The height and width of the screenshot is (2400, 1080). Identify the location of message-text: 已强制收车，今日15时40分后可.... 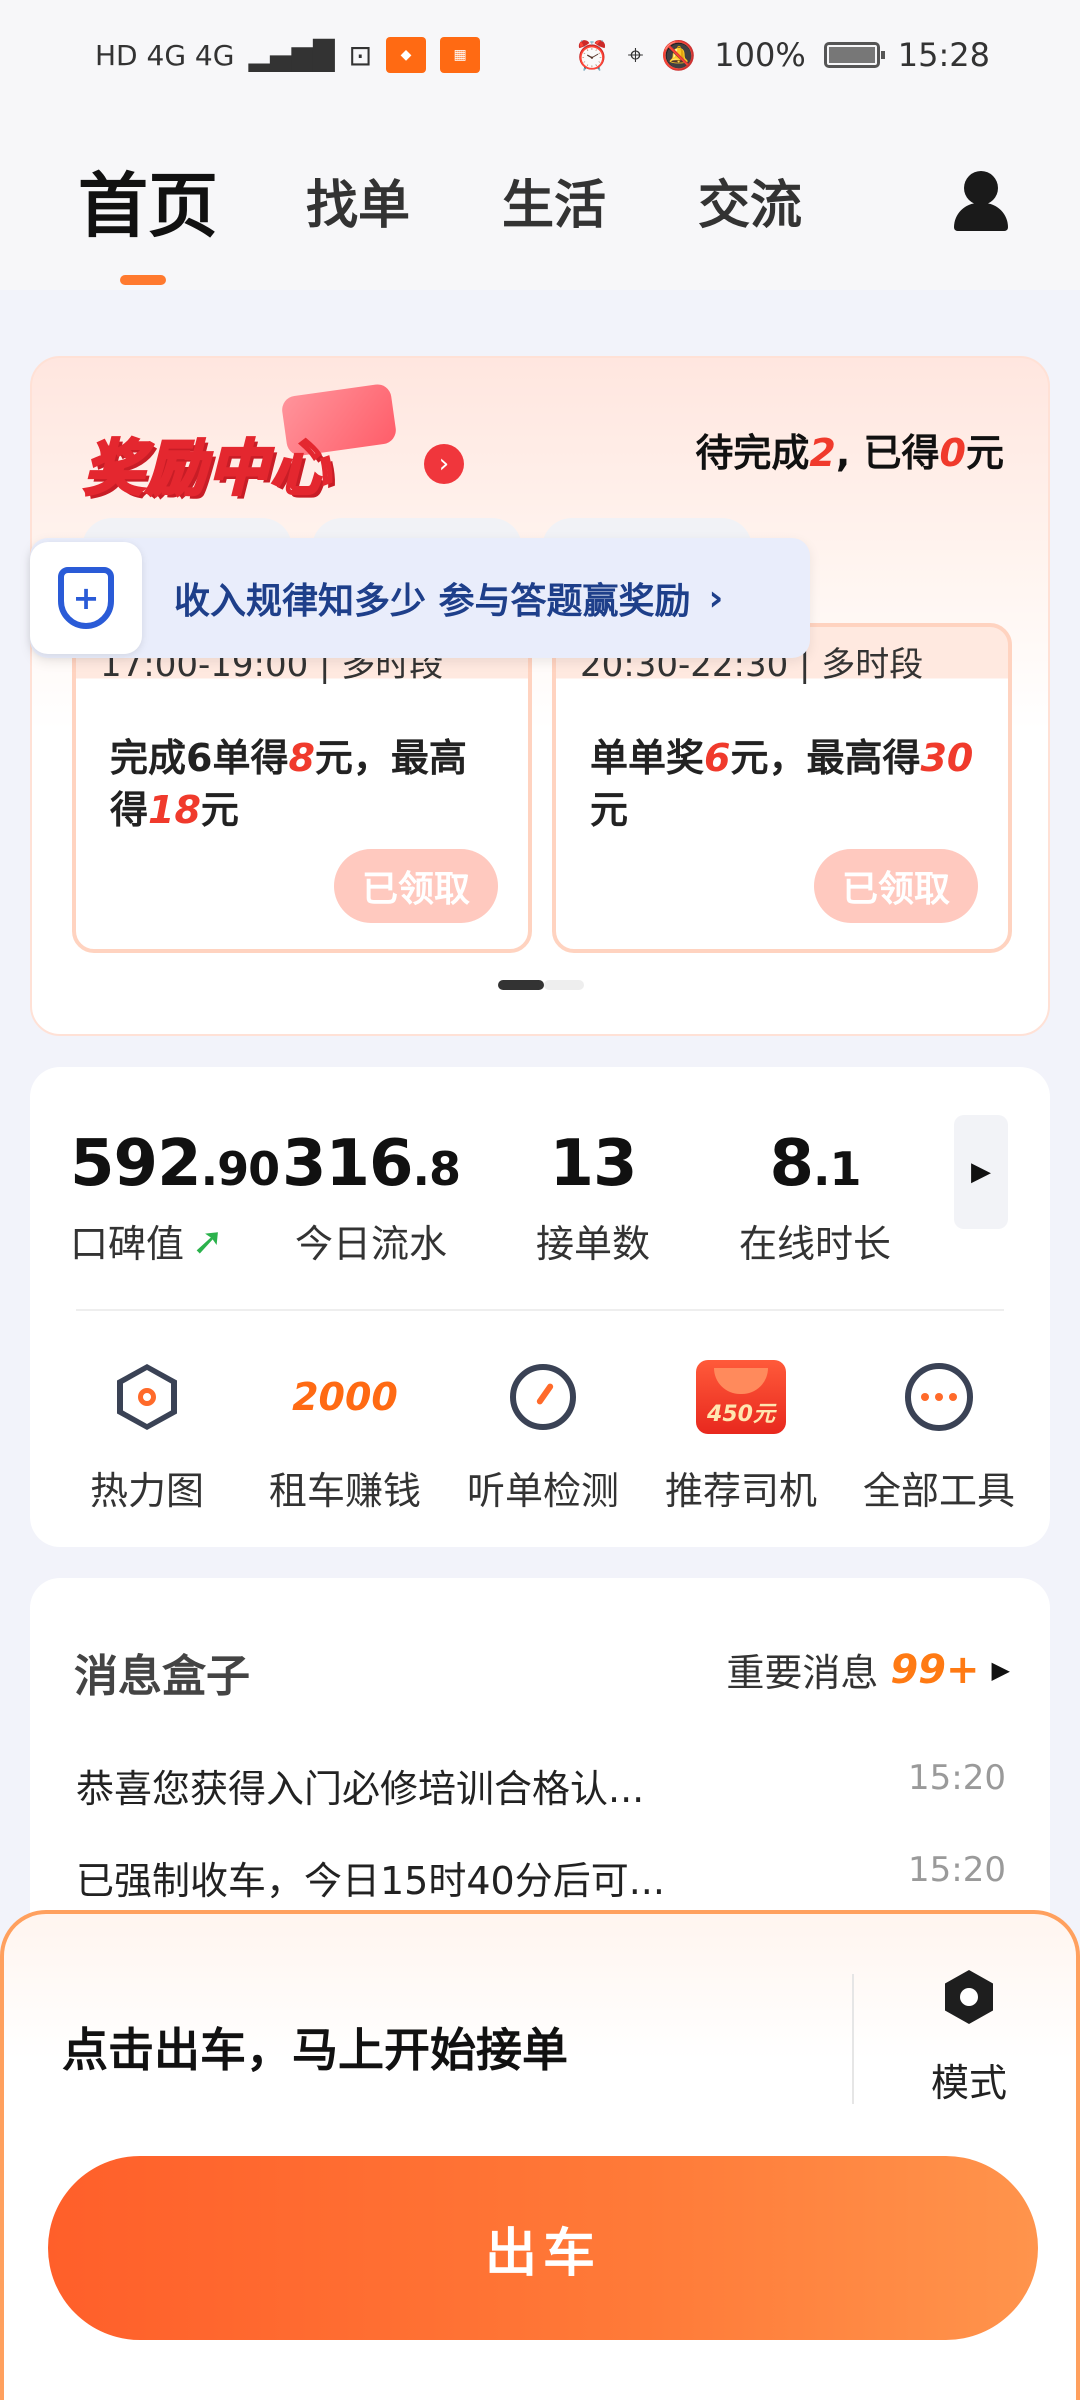
(370, 1881).